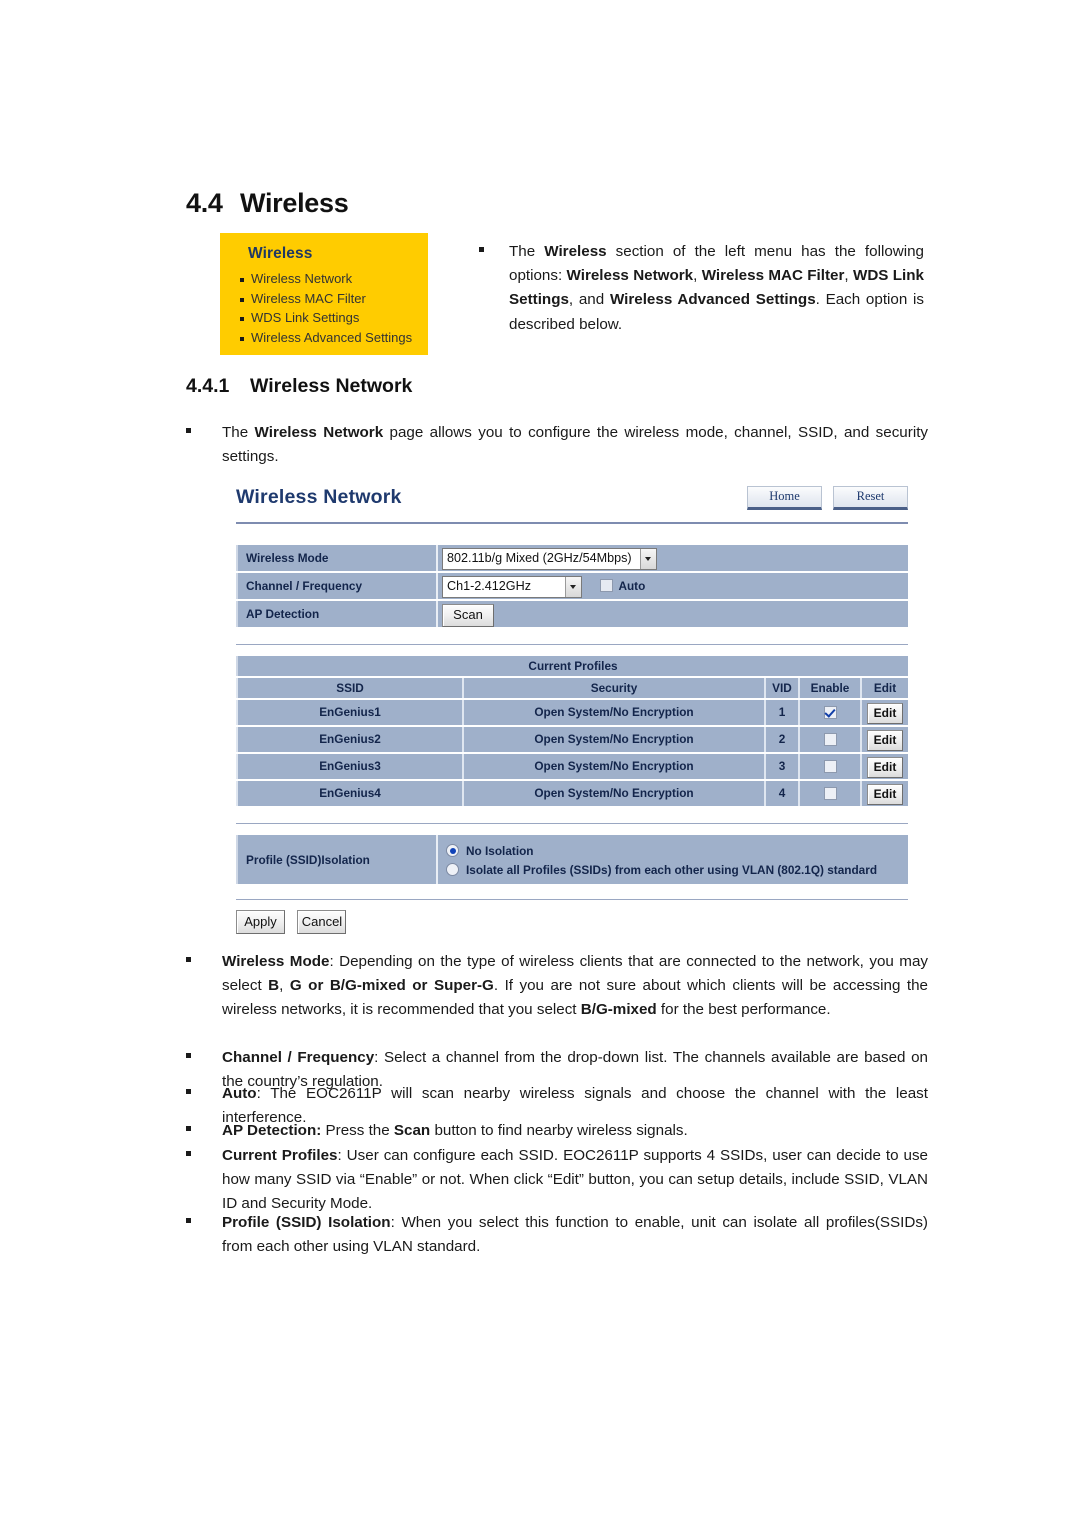 Image resolution: width=1080 pixels, height=1527 pixels. I want to click on value-channel-frequency: Ch1-2.412GHz Auto, so click(672, 586).